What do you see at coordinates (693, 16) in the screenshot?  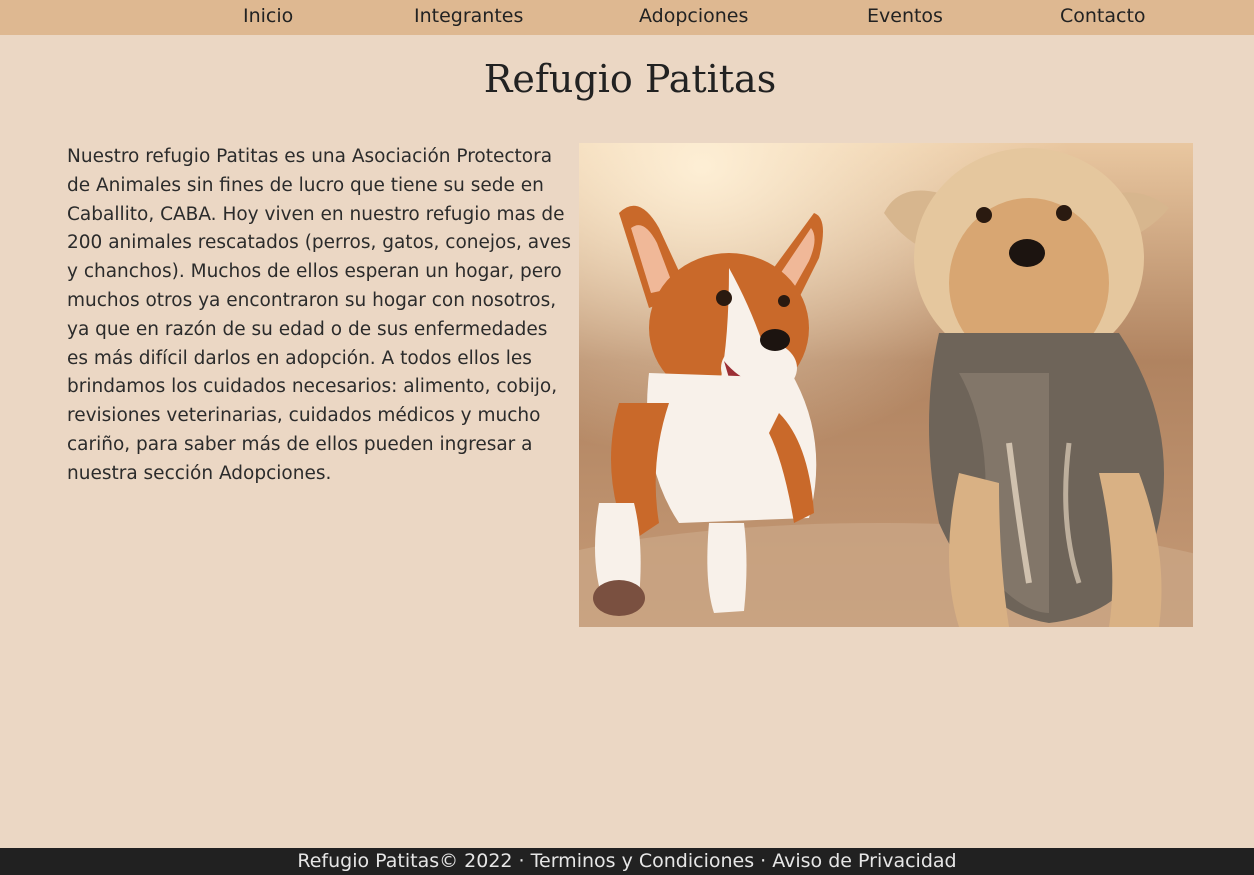 I see `nav-link-adopciones: Adopciones` at bounding box center [693, 16].